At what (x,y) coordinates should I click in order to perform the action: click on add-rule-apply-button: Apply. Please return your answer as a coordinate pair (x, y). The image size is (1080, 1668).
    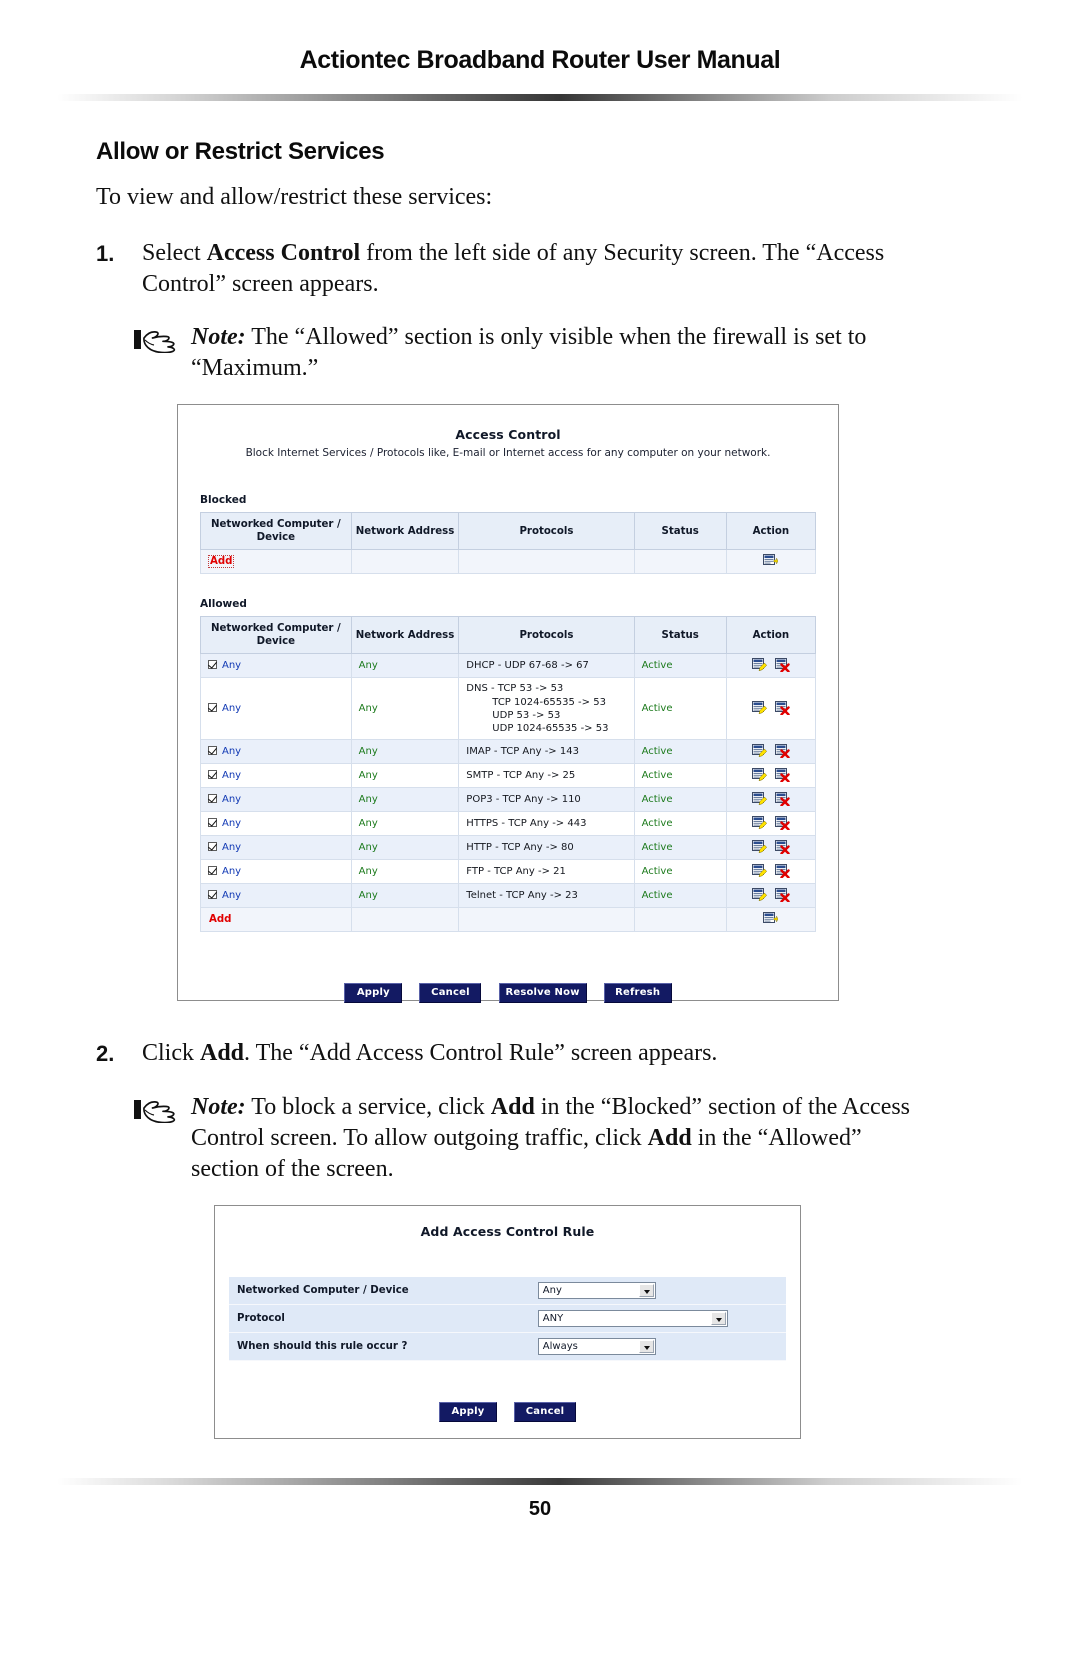
    Looking at the image, I should click on (467, 1412).